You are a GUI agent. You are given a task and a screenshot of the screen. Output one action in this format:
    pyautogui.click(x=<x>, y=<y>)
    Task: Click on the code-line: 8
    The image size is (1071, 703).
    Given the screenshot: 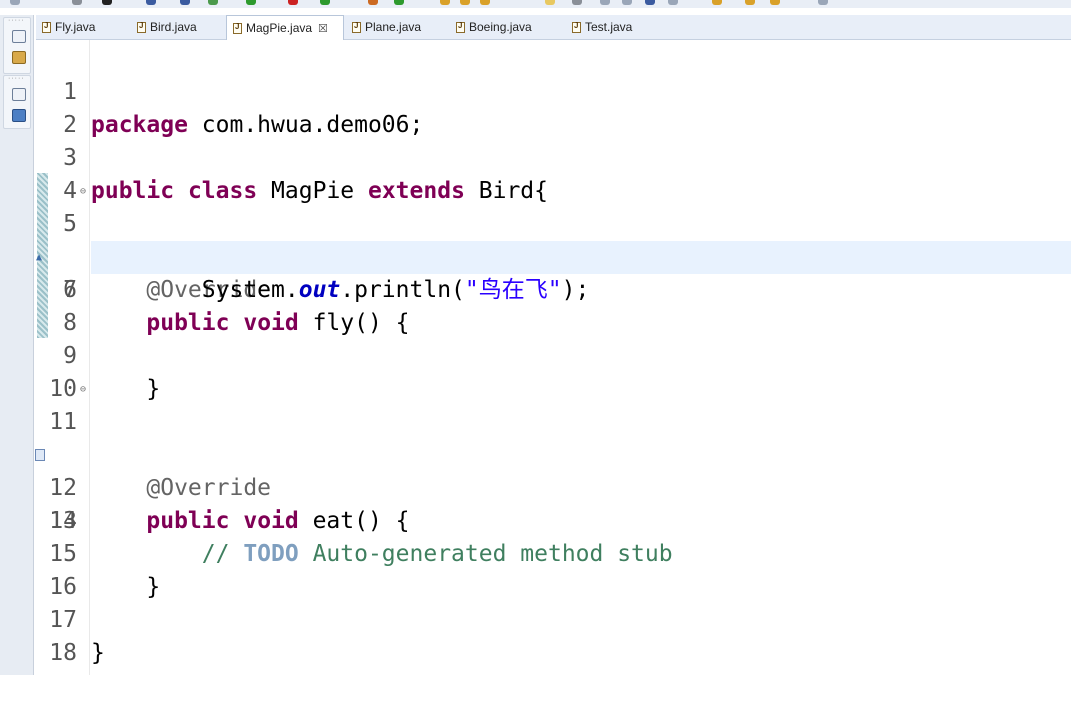 What is the action you would take?
    pyautogui.click(x=552, y=305)
    